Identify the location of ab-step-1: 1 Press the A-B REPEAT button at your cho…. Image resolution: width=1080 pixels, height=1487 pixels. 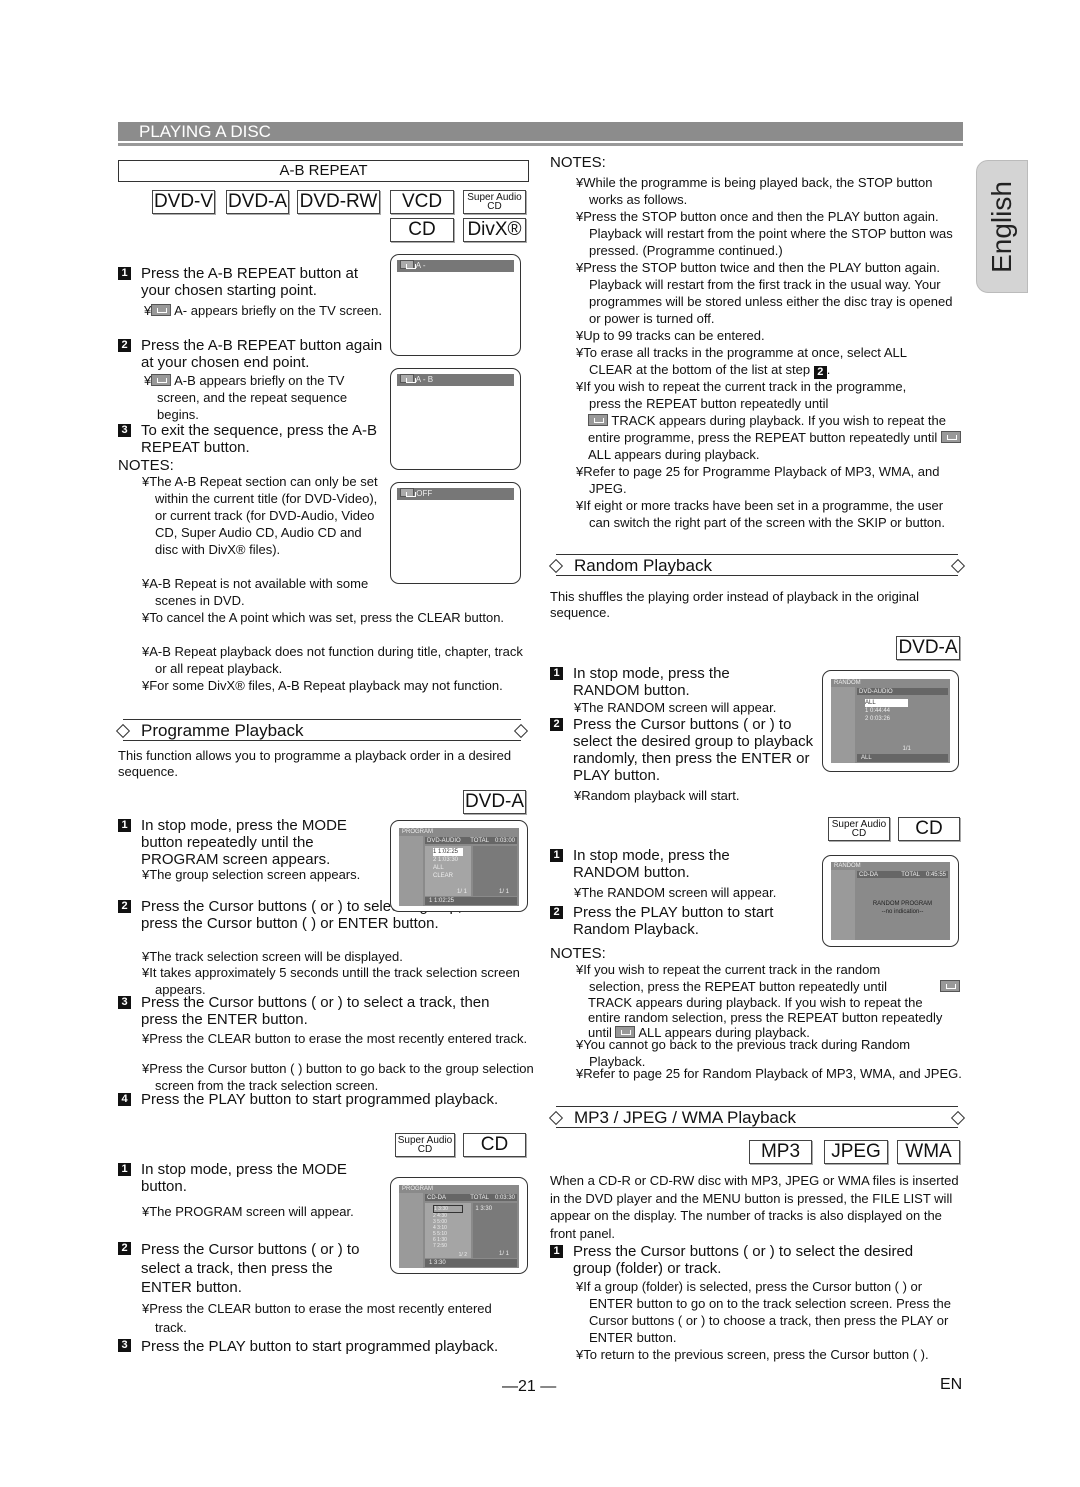
(250, 282).